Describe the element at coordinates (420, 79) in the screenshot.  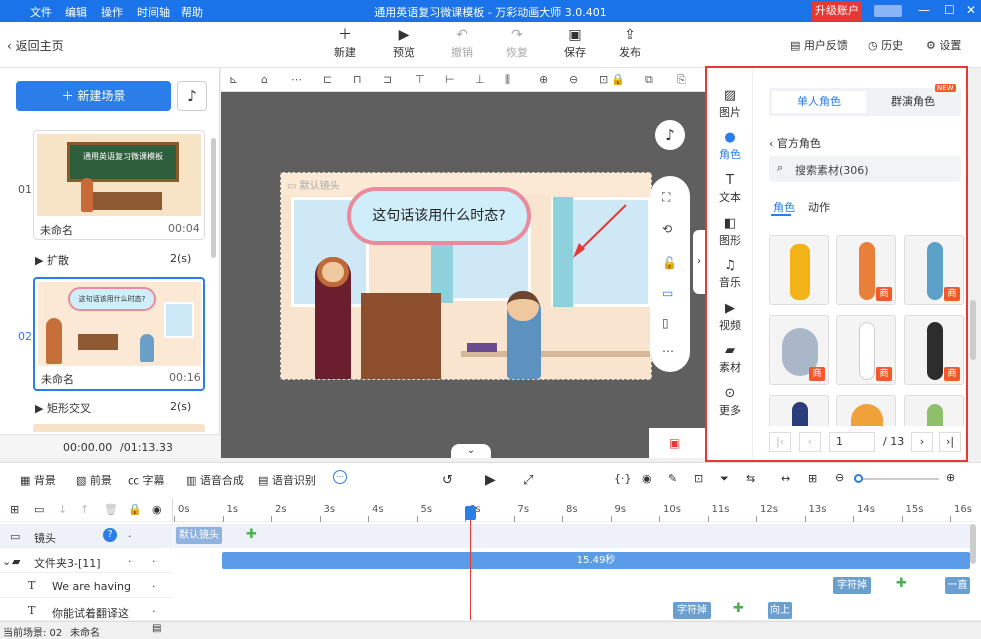
I see `align-top-icon: ⊤` at that location.